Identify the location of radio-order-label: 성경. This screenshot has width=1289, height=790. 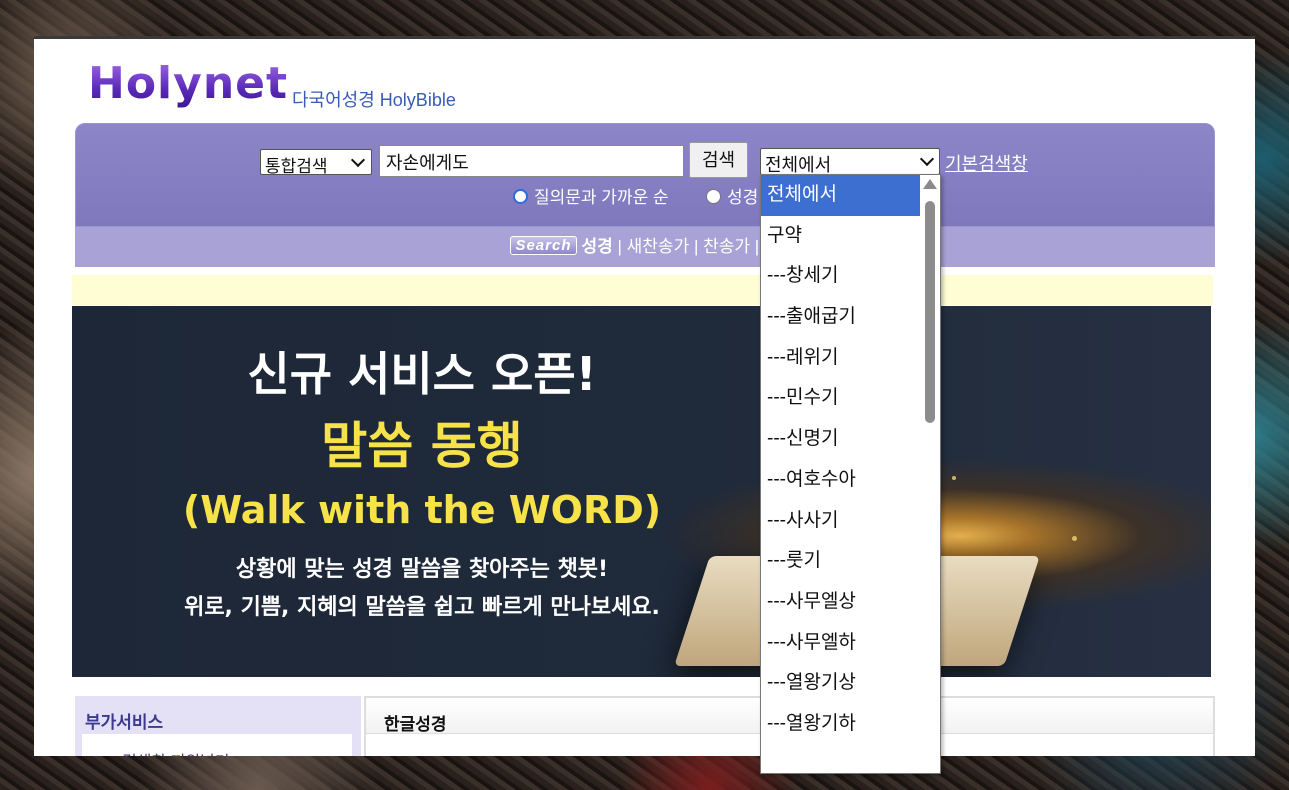
(743, 197).